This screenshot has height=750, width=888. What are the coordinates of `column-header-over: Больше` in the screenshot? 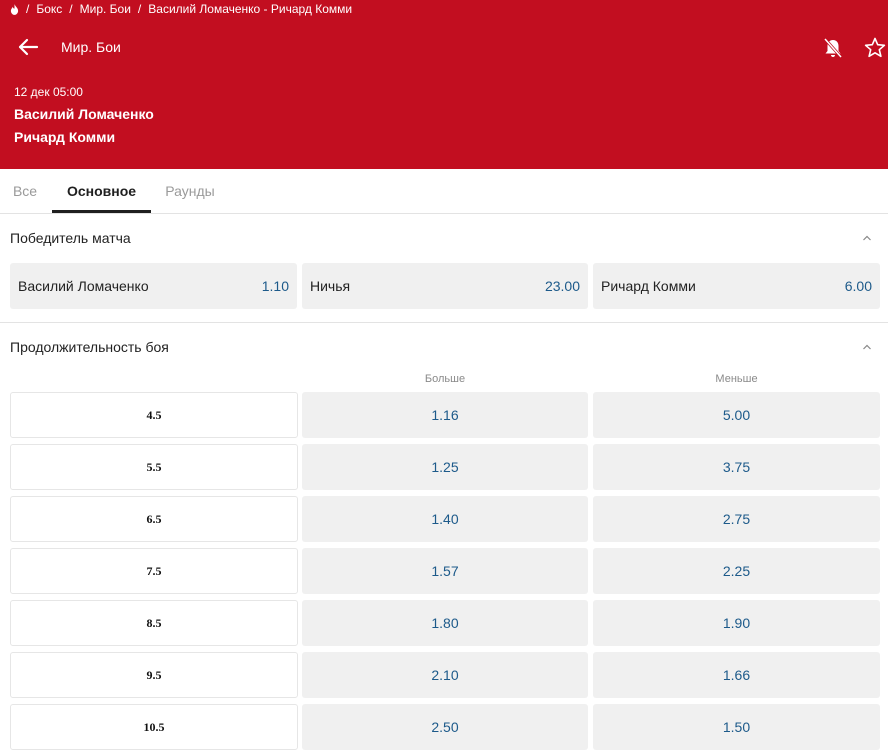 It's located at (445, 379).